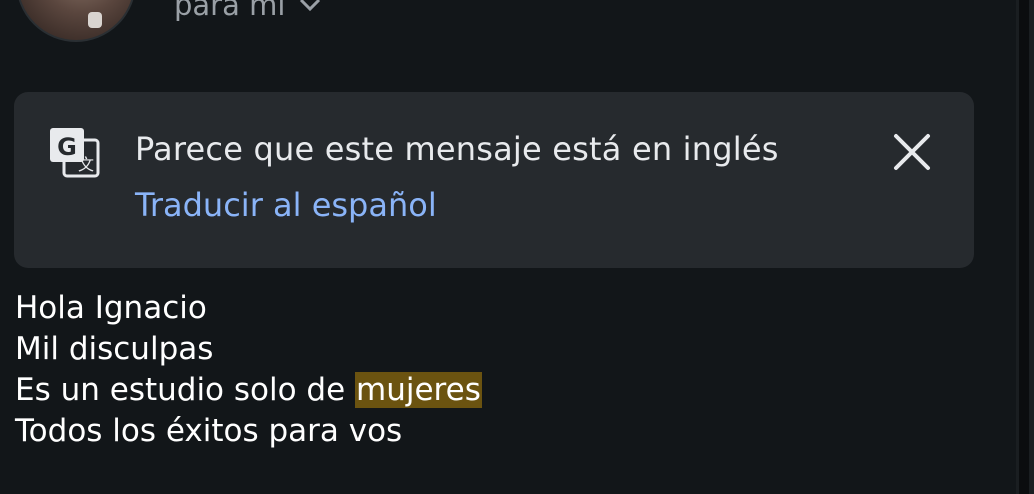 This screenshot has height=494, width=1034. Describe the element at coordinates (1025, 247) in the screenshot. I see `scrollbar` at that location.